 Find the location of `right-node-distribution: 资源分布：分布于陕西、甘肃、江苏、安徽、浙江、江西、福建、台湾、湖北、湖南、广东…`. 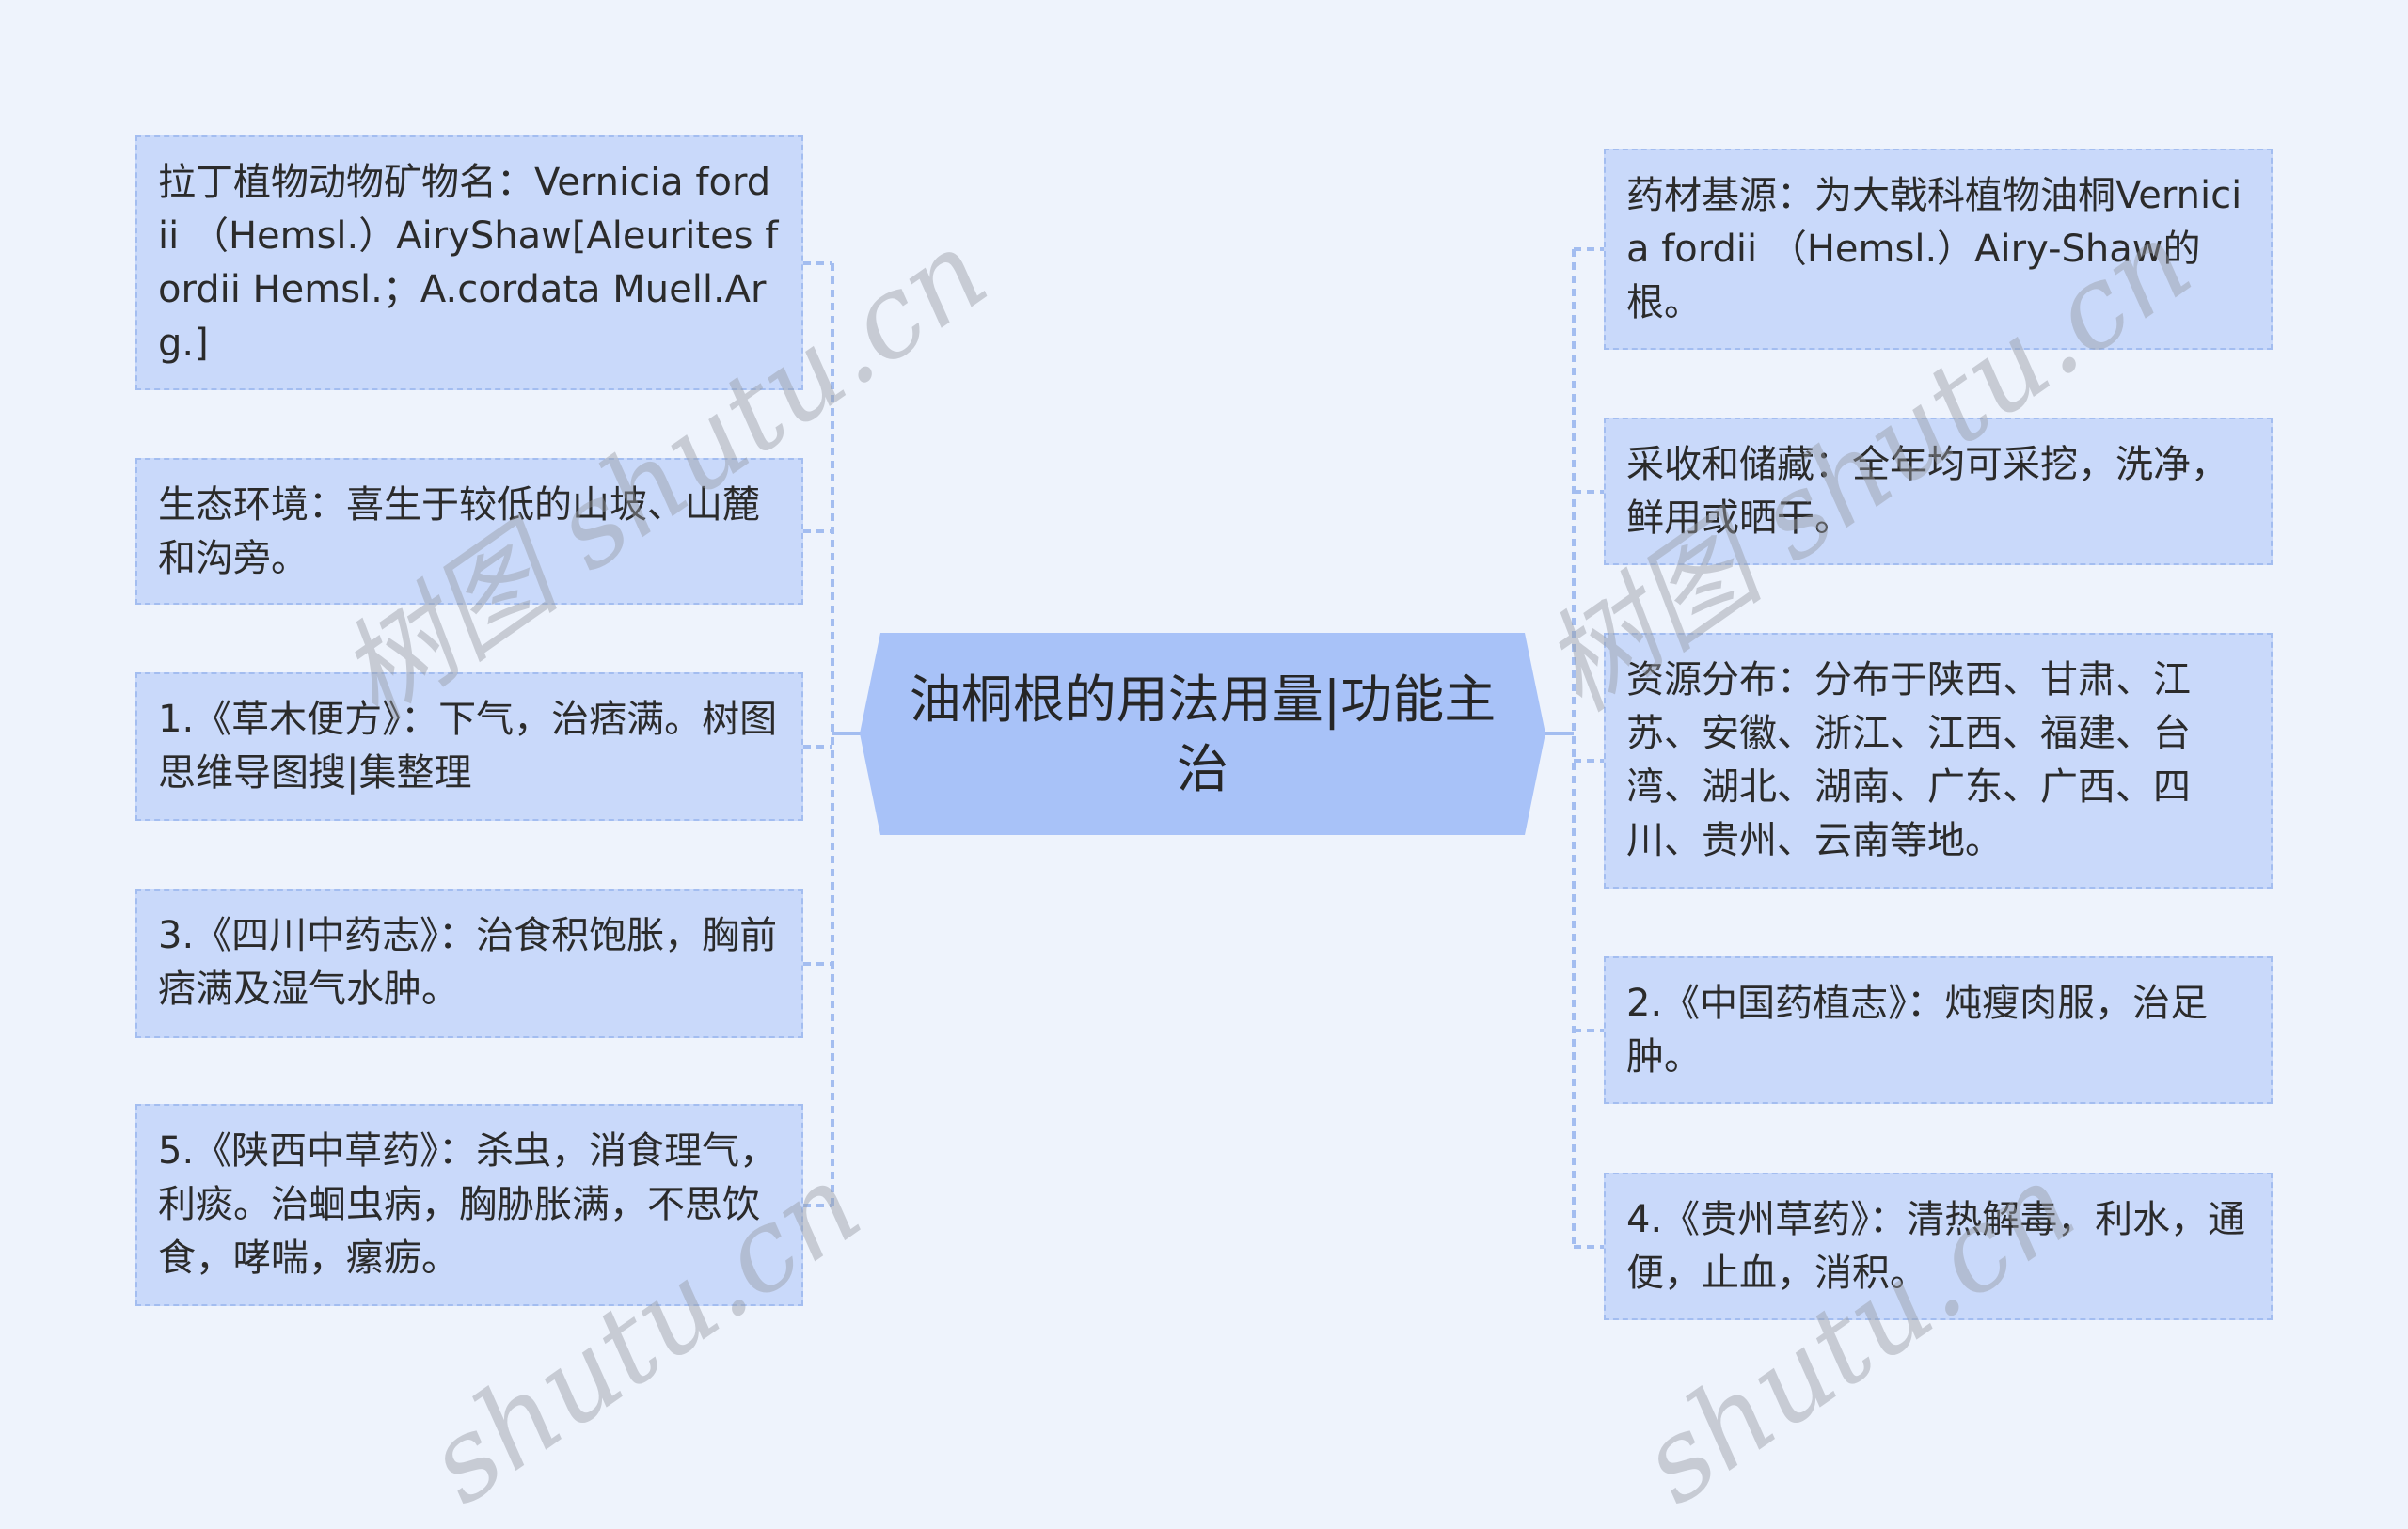

right-node-distribution: 资源分布：分布于陕西、甘肃、江苏、安徽、浙江、江西、福建、台湾、湖北、湖南、广东… is located at coordinates (1939, 761).